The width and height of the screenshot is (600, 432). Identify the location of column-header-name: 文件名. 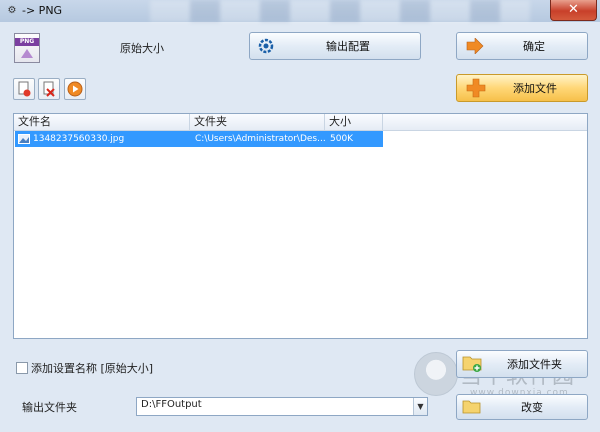
(102, 122).